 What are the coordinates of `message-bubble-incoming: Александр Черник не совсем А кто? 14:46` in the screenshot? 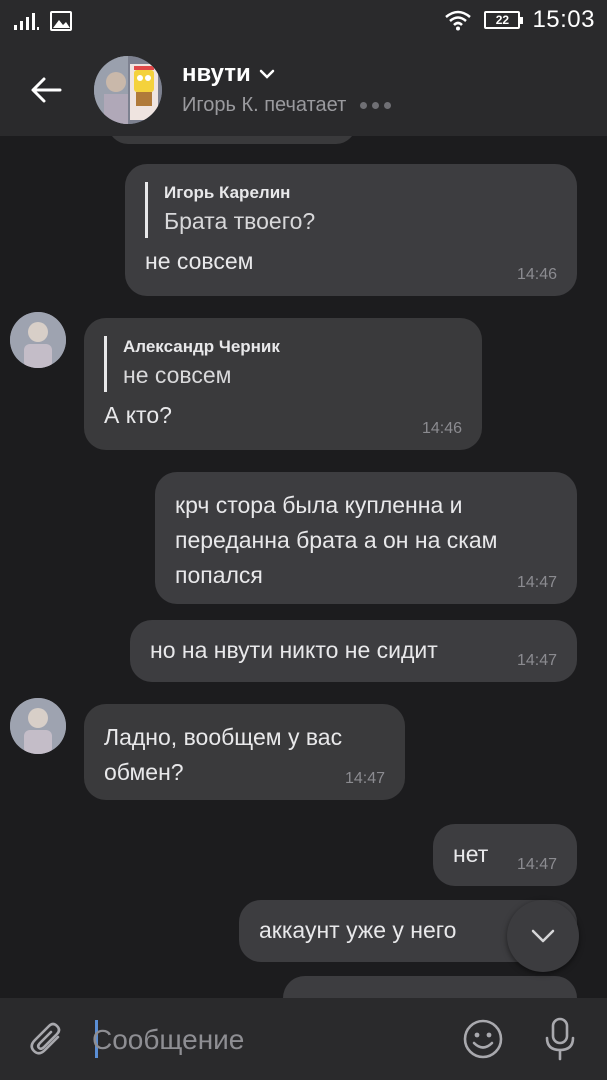 It's located at (283, 384).